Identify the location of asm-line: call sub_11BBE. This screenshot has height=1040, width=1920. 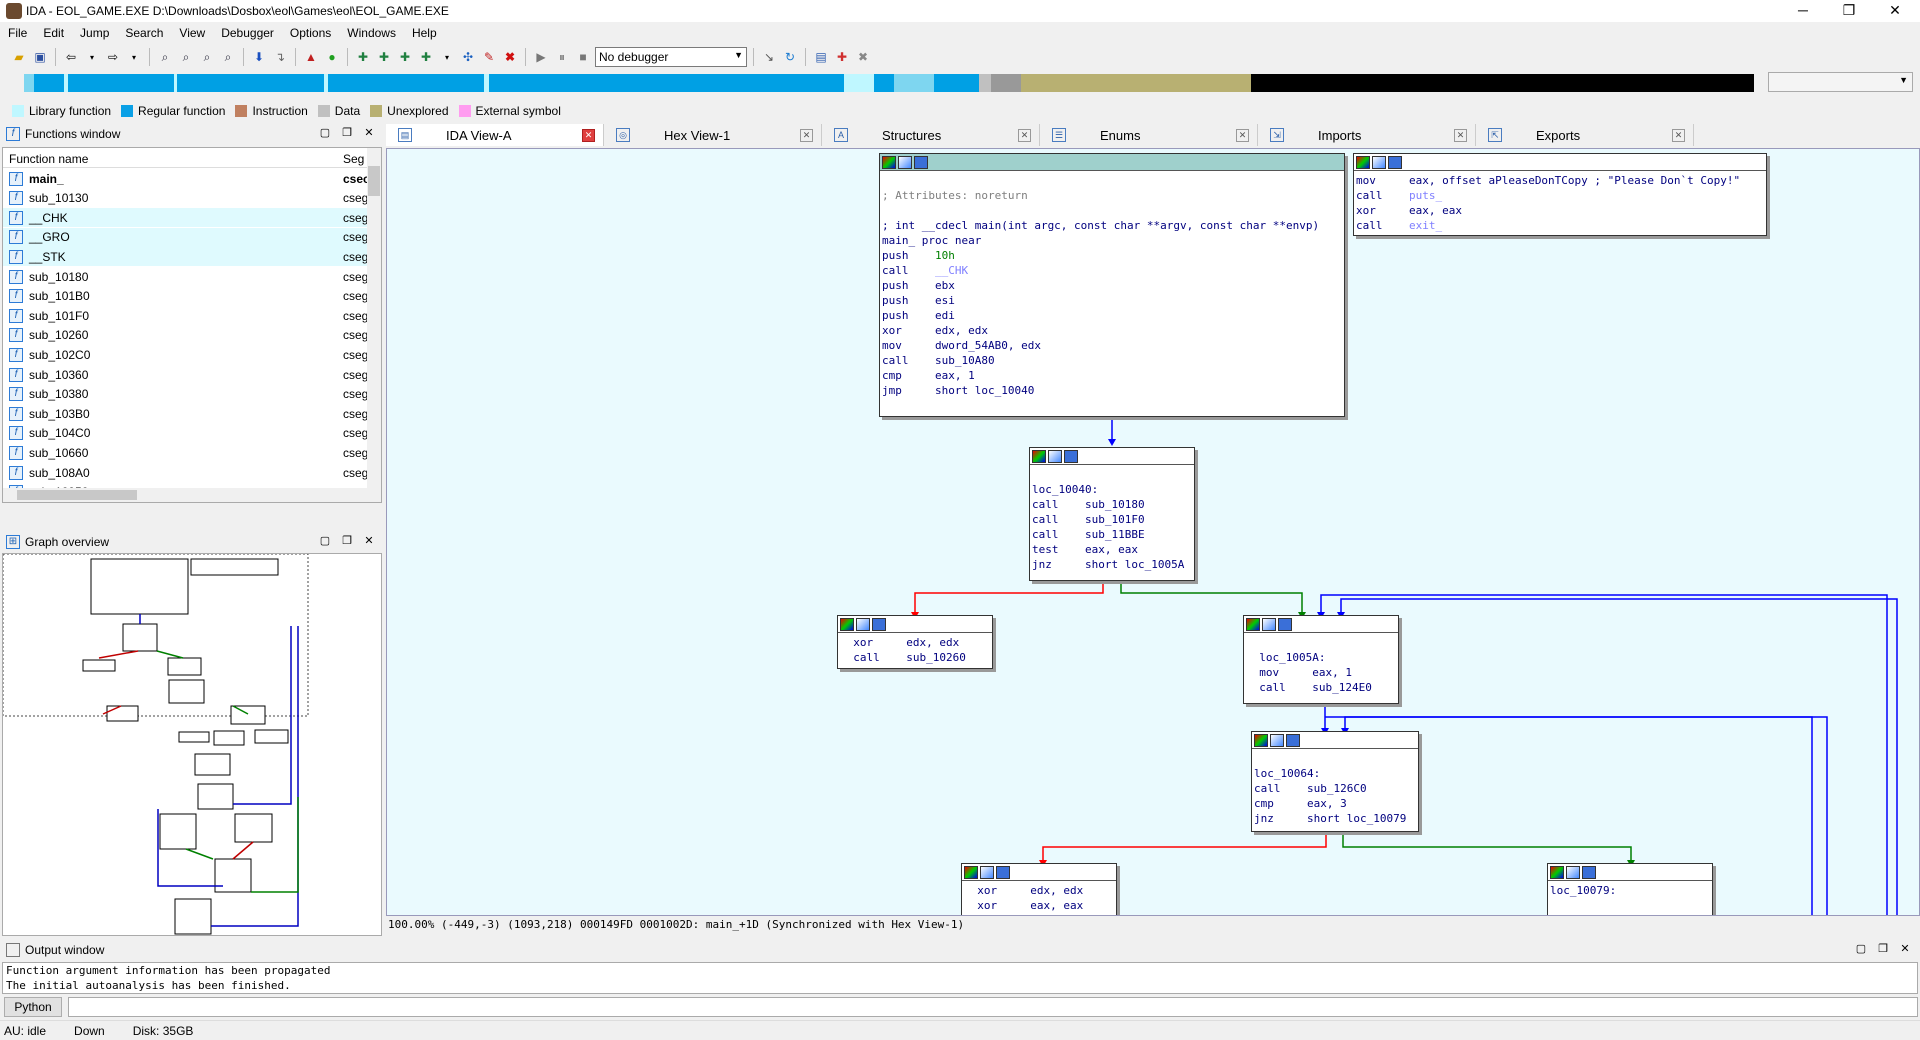
(1088, 534).